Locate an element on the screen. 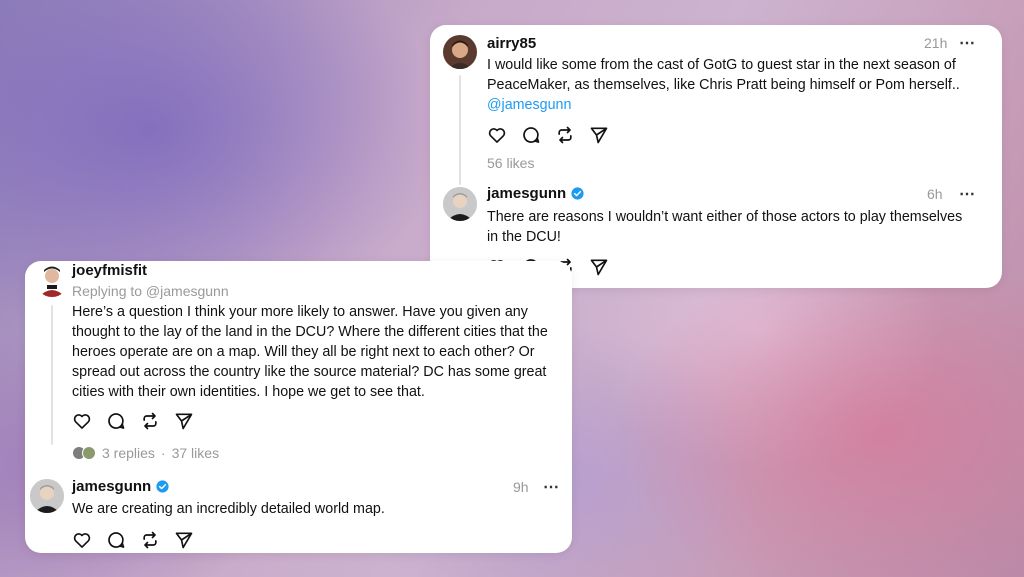 This screenshot has width=1024, height=577. post-time: 6h is located at coordinates (935, 194).